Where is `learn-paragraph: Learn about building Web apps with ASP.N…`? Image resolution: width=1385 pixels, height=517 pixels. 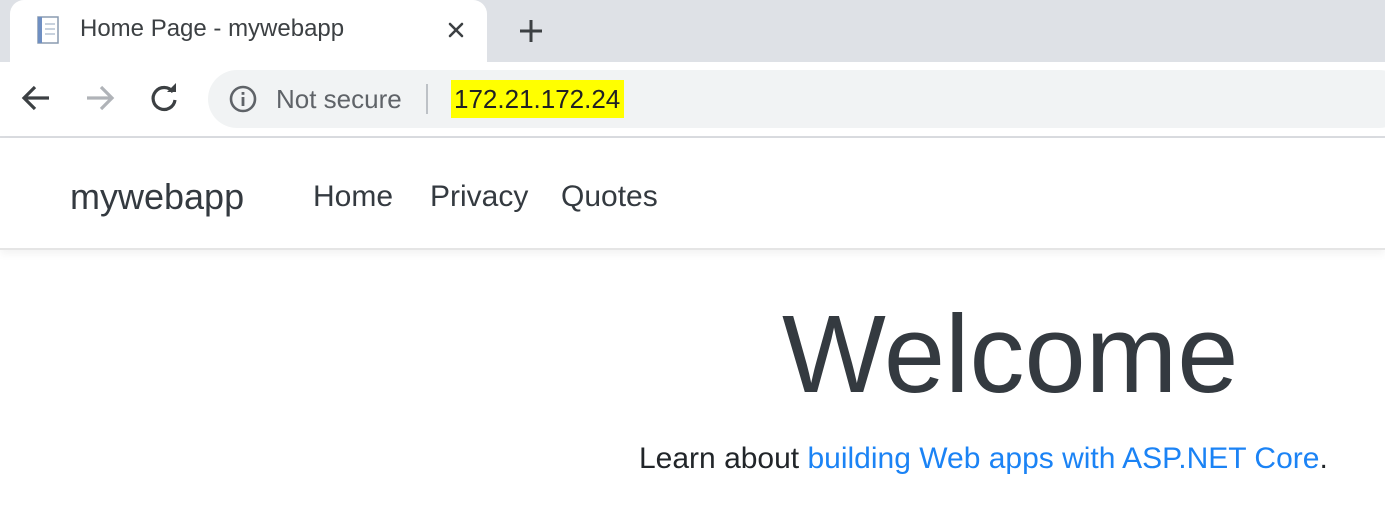
learn-paragraph: Learn about building Web apps with ASP.N… is located at coordinates (983, 459).